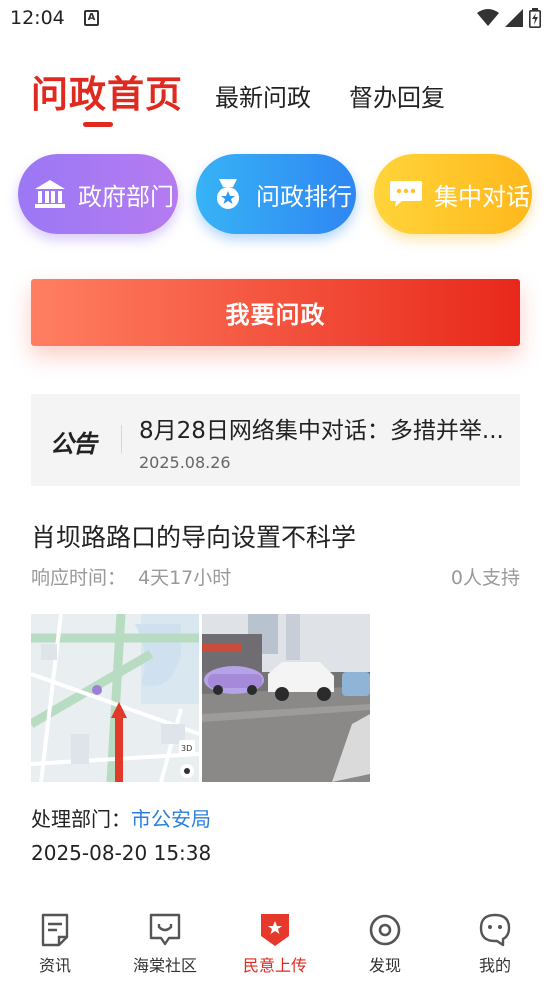 The height and width of the screenshot is (981, 551). What do you see at coordinates (228, 194) in the screenshot?
I see `medal-icon` at bounding box center [228, 194].